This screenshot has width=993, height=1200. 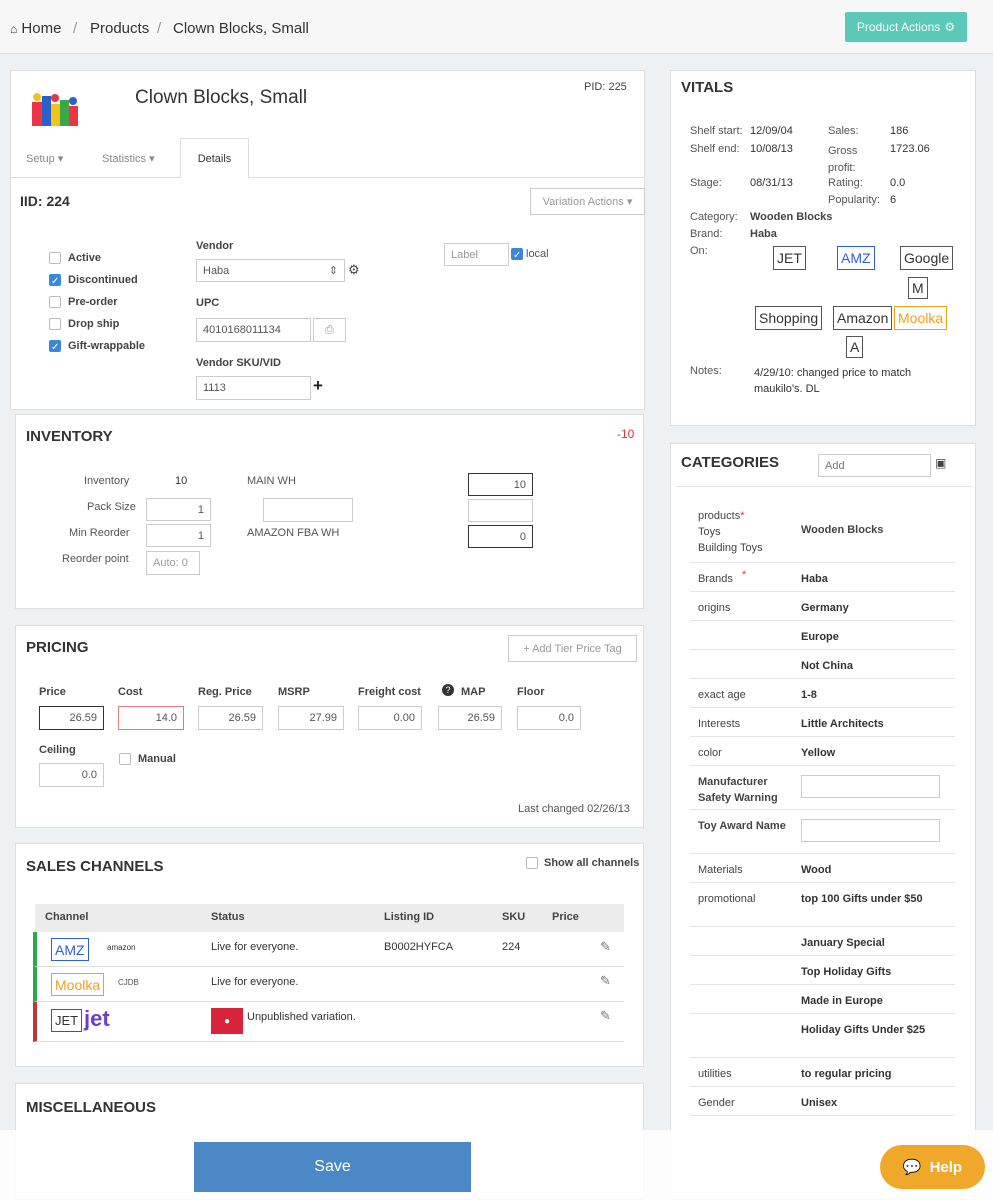 I want to click on moolka-badge: Moolka, so click(x=78, y=984).